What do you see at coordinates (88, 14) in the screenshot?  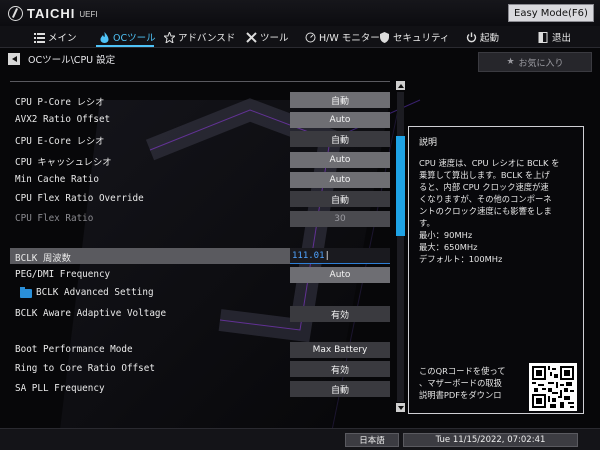 I see `brand-sub: UEFI` at bounding box center [88, 14].